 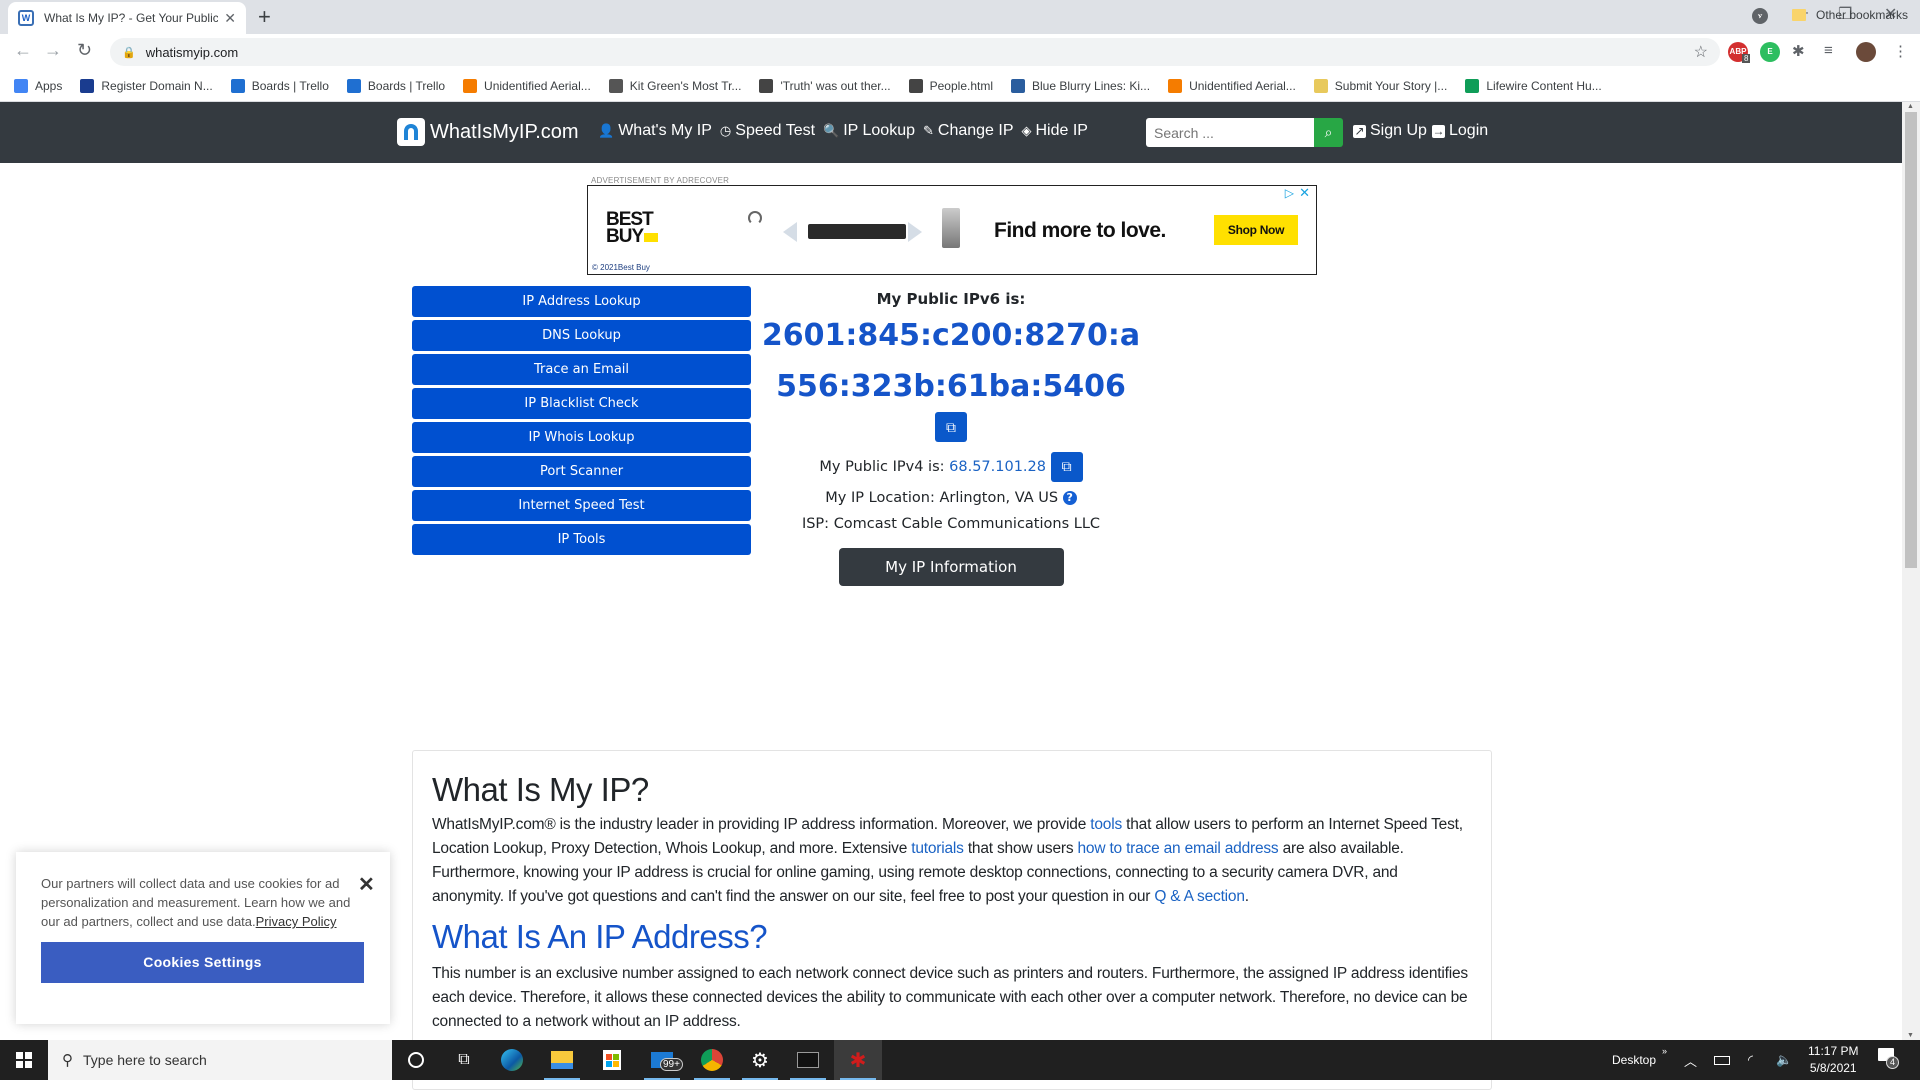 What do you see at coordinates (951, 427) in the screenshot?
I see `copy-ipv6-button: ⧉` at bounding box center [951, 427].